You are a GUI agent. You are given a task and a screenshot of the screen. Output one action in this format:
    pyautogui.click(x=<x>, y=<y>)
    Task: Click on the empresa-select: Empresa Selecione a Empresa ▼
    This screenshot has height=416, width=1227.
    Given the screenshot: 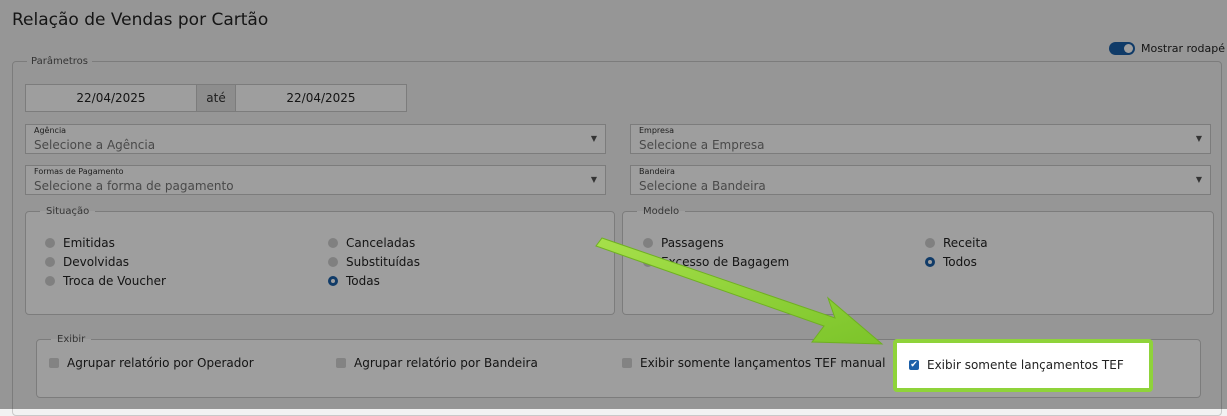 What is the action you would take?
    pyautogui.click(x=920, y=139)
    